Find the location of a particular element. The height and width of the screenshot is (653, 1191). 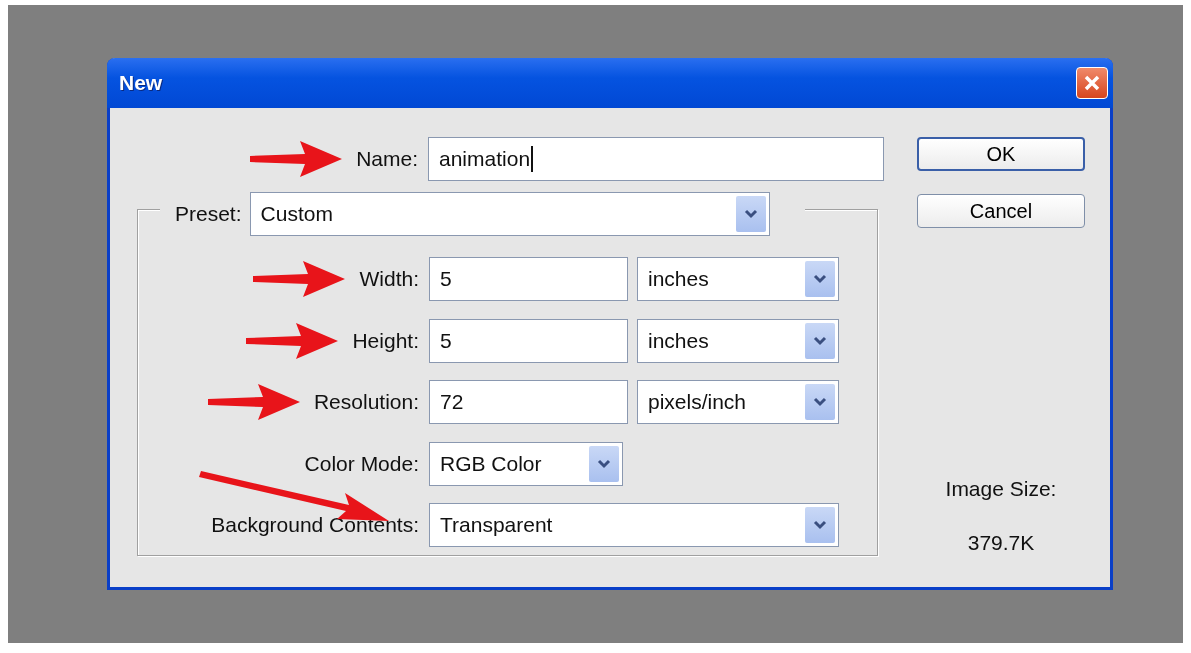

dropdown: Transparent is located at coordinates (634, 525).